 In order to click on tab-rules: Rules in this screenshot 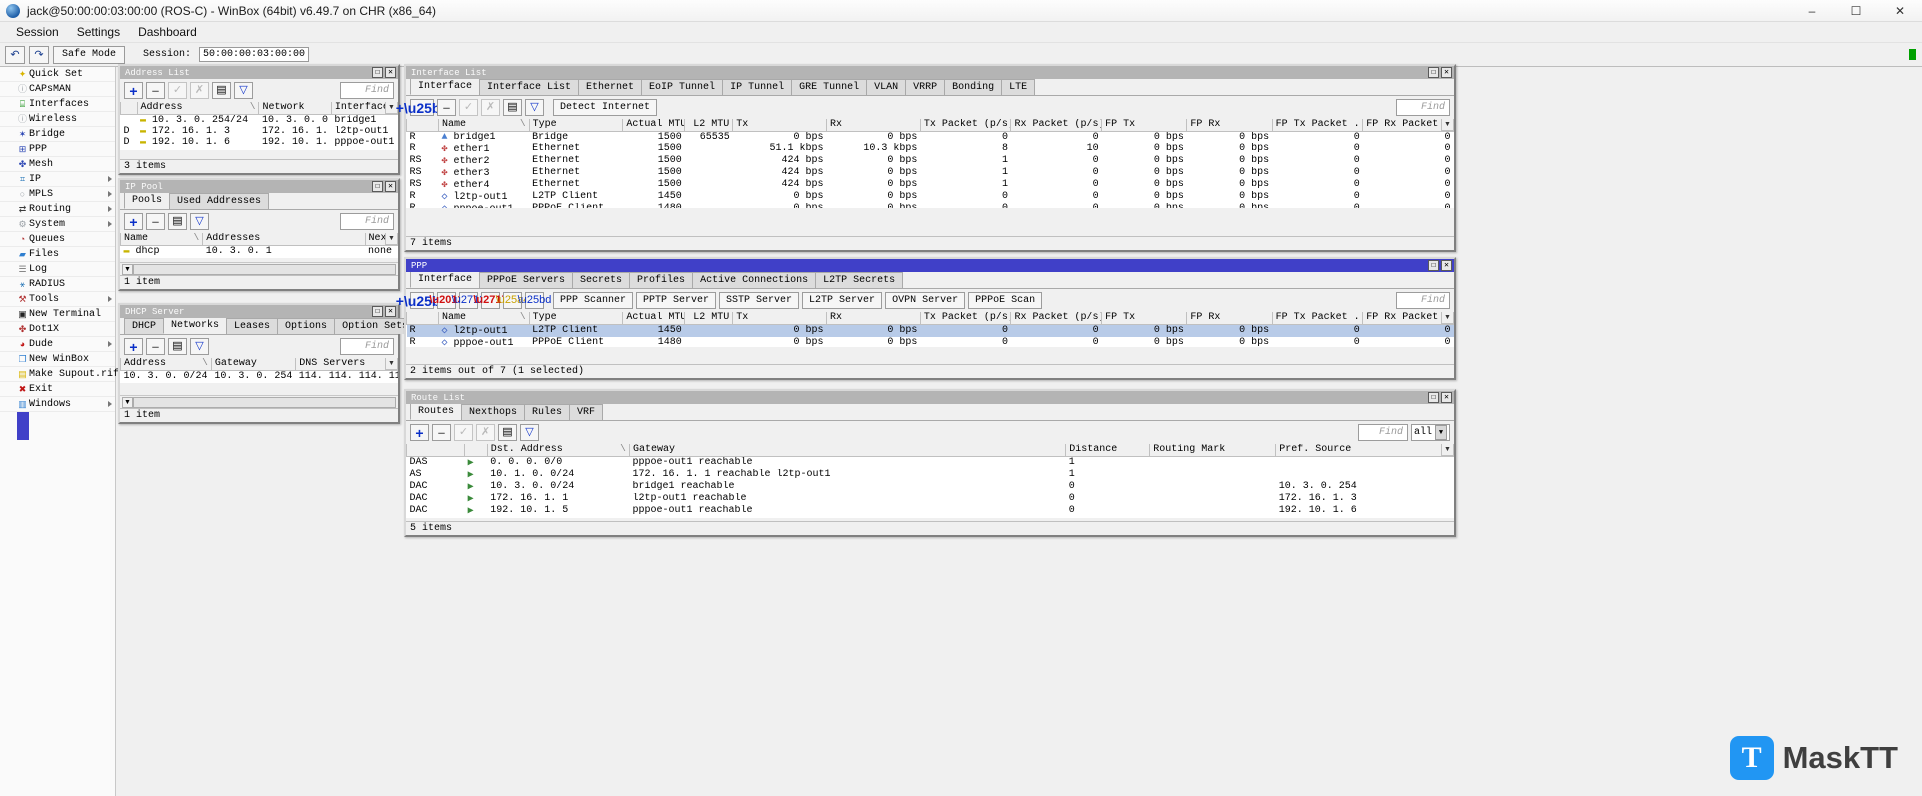, I will do `click(547, 412)`.